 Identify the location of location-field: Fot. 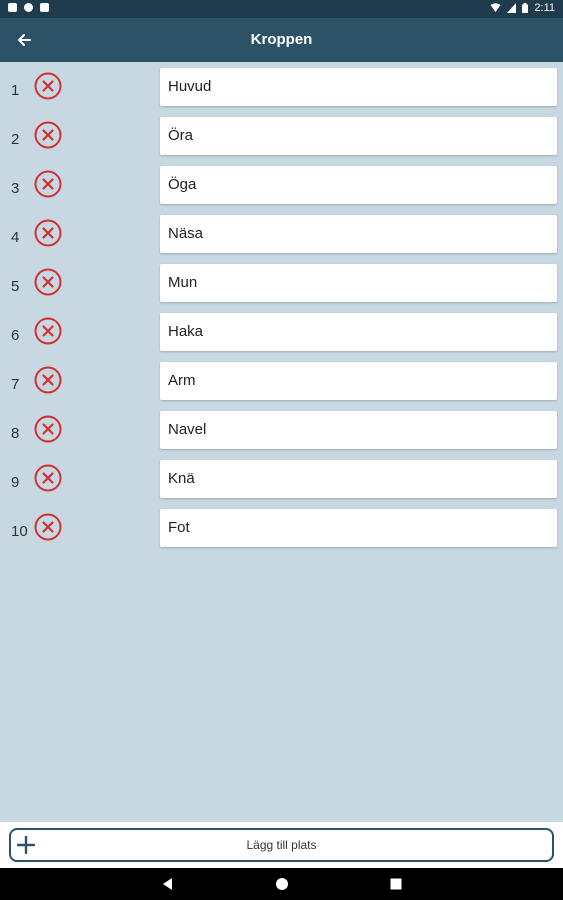
(358, 528).